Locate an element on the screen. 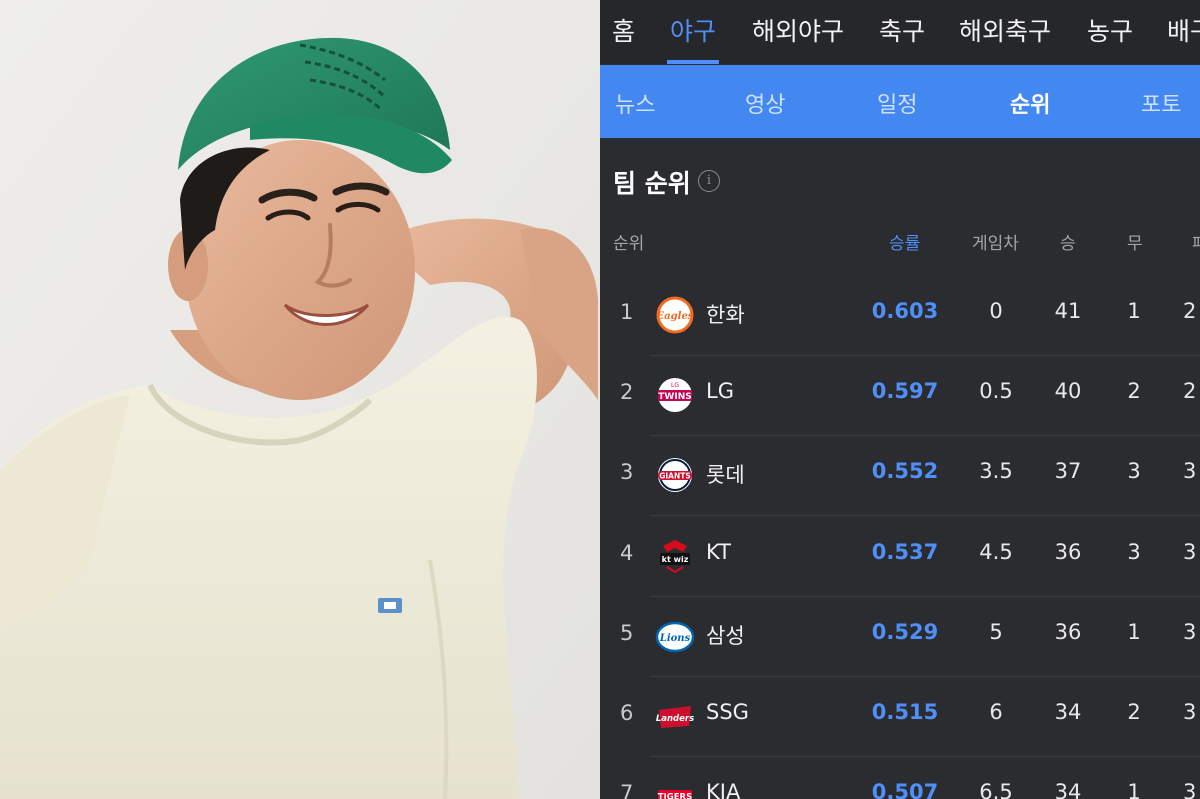 The image size is (1200, 799). svg-text: Landers is located at coordinates (675, 719).